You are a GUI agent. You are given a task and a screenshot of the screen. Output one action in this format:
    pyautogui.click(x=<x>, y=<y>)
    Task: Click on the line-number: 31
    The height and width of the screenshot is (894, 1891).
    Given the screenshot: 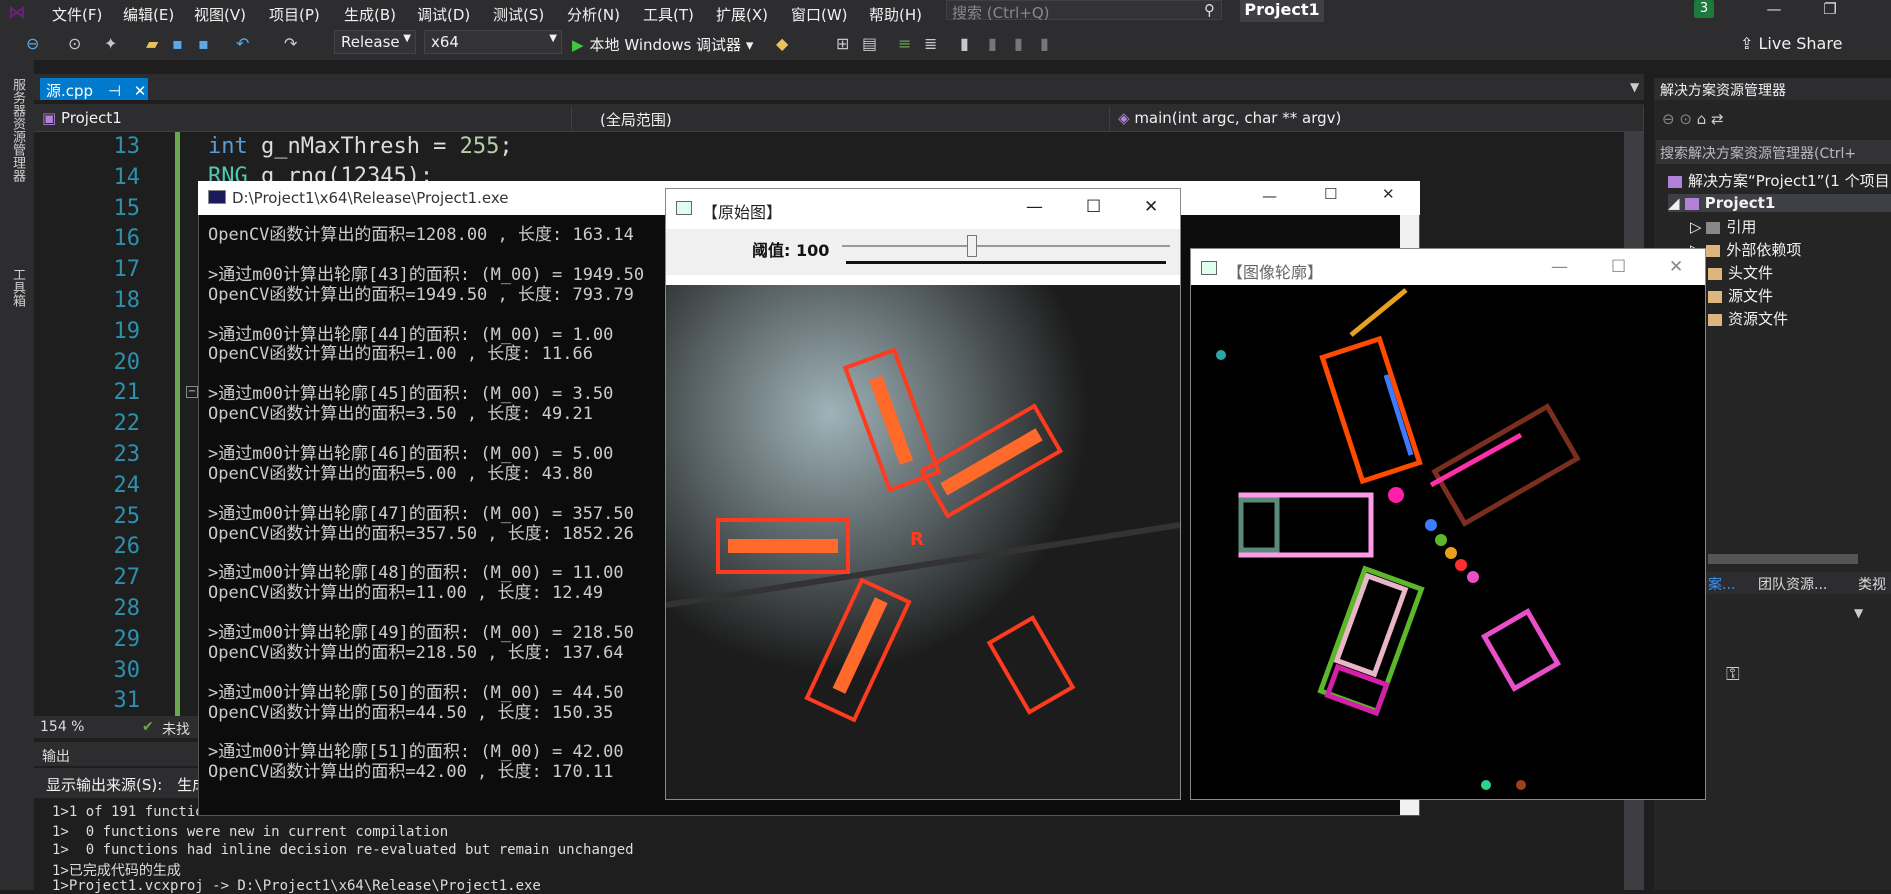 What is the action you would take?
    pyautogui.click(x=127, y=701)
    